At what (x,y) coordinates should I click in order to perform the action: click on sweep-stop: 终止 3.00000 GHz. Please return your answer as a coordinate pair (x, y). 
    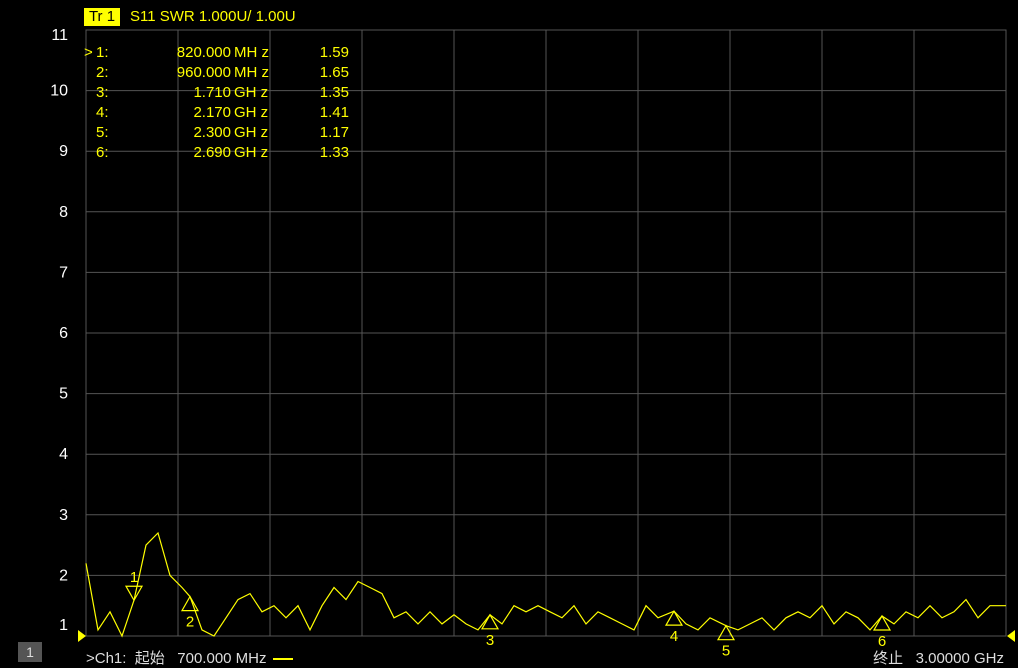
    Looking at the image, I should click on (938, 657).